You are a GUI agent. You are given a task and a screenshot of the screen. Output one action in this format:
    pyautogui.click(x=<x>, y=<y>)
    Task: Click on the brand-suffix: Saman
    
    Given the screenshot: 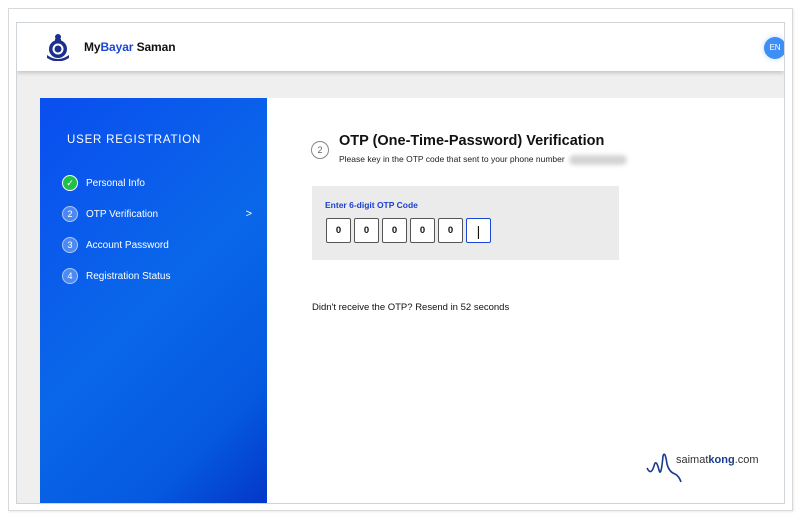 What is the action you would take?
    pyautogui.click(x=154, y=47)
    